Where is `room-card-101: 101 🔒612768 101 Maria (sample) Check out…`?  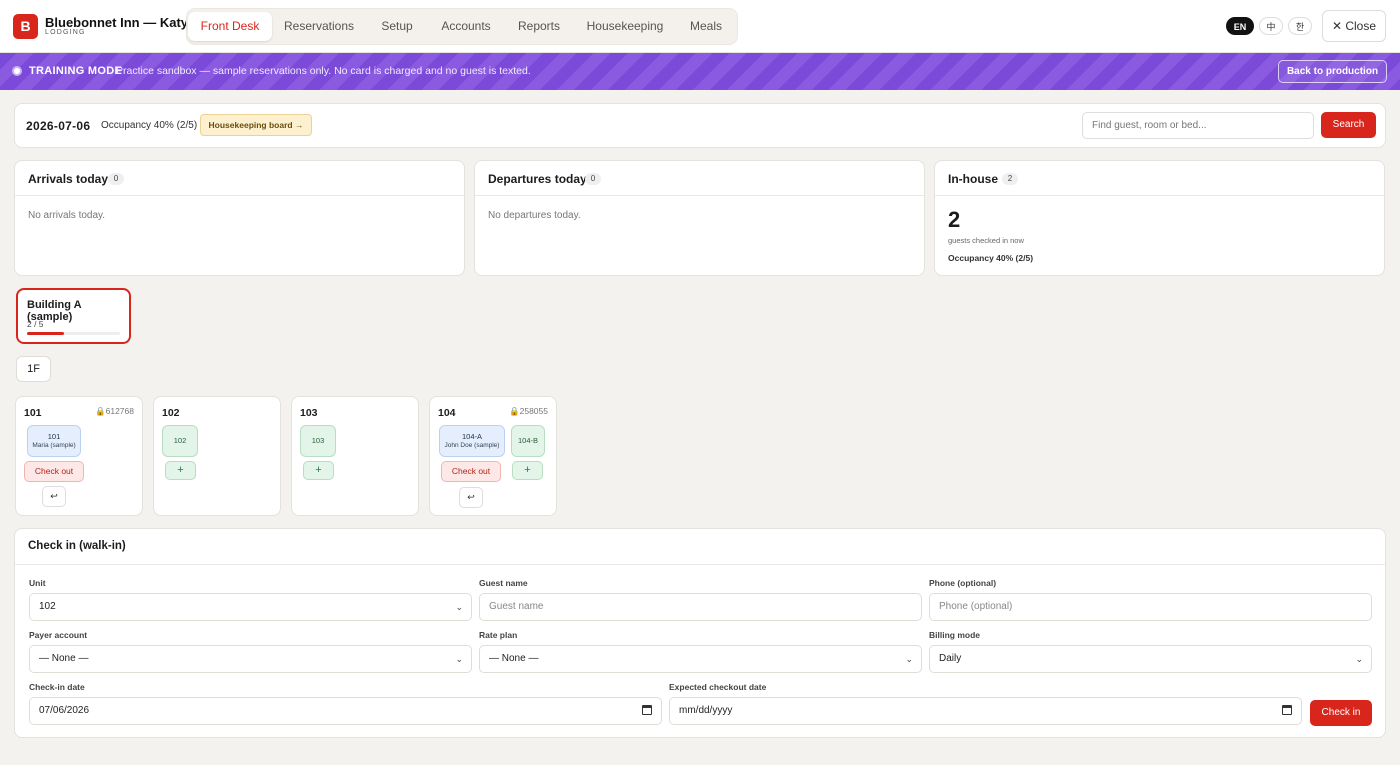 room-card-101: 101 🔒612768 101 Maria (sample) Check out… is located at coordinates (79, 456).